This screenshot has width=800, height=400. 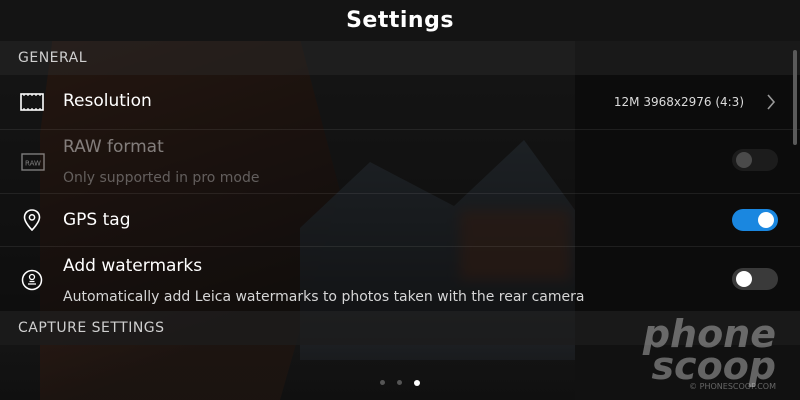 What do you see at coordinates (417, 383) in the screenshot?
I see `page-dot-active` at bounding box center [417, 383].